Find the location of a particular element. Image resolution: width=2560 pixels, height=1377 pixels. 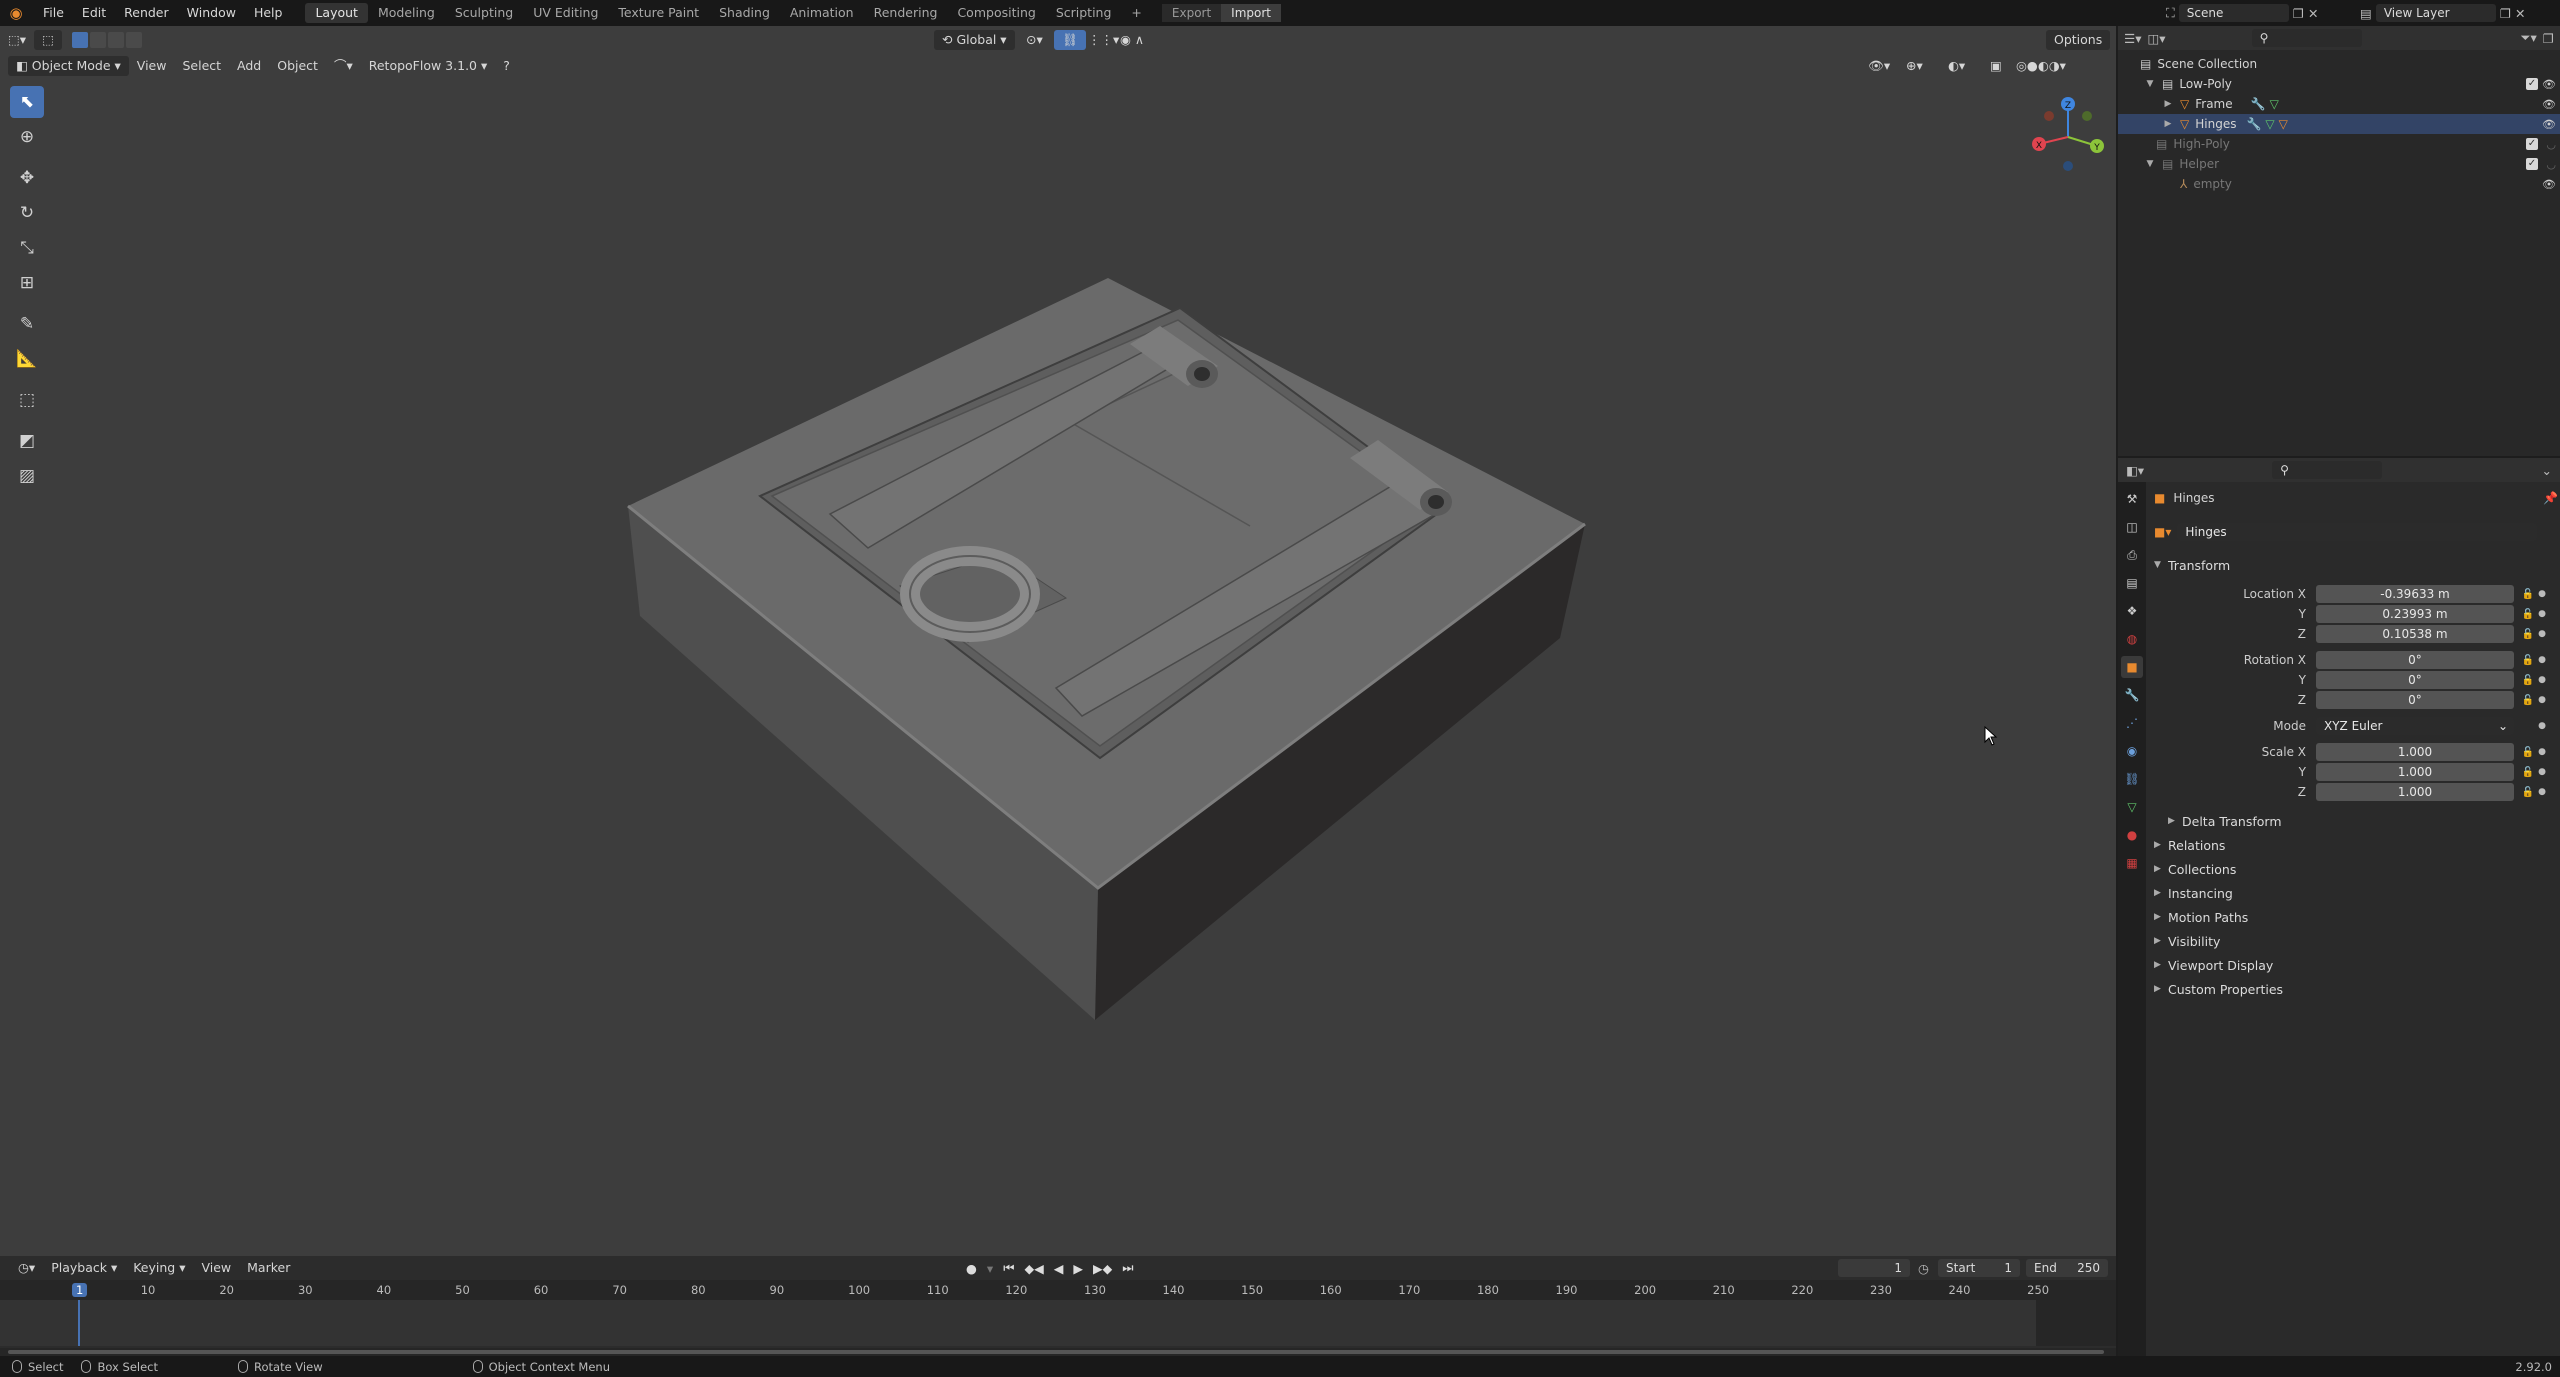

export-button: Export is located at coordinates (1191, 13).